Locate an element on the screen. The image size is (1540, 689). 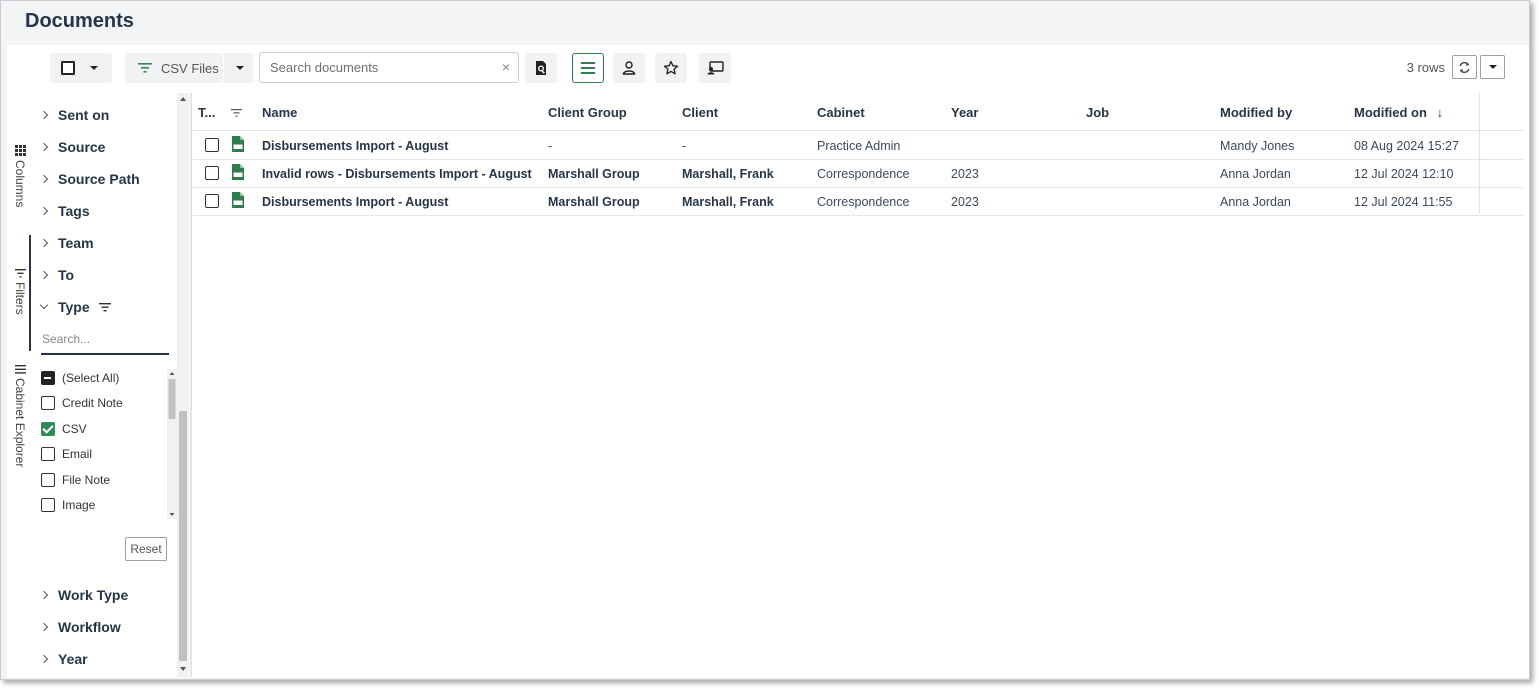
cell-cabinet: Practice Admin is located at coordinates (859, 146).